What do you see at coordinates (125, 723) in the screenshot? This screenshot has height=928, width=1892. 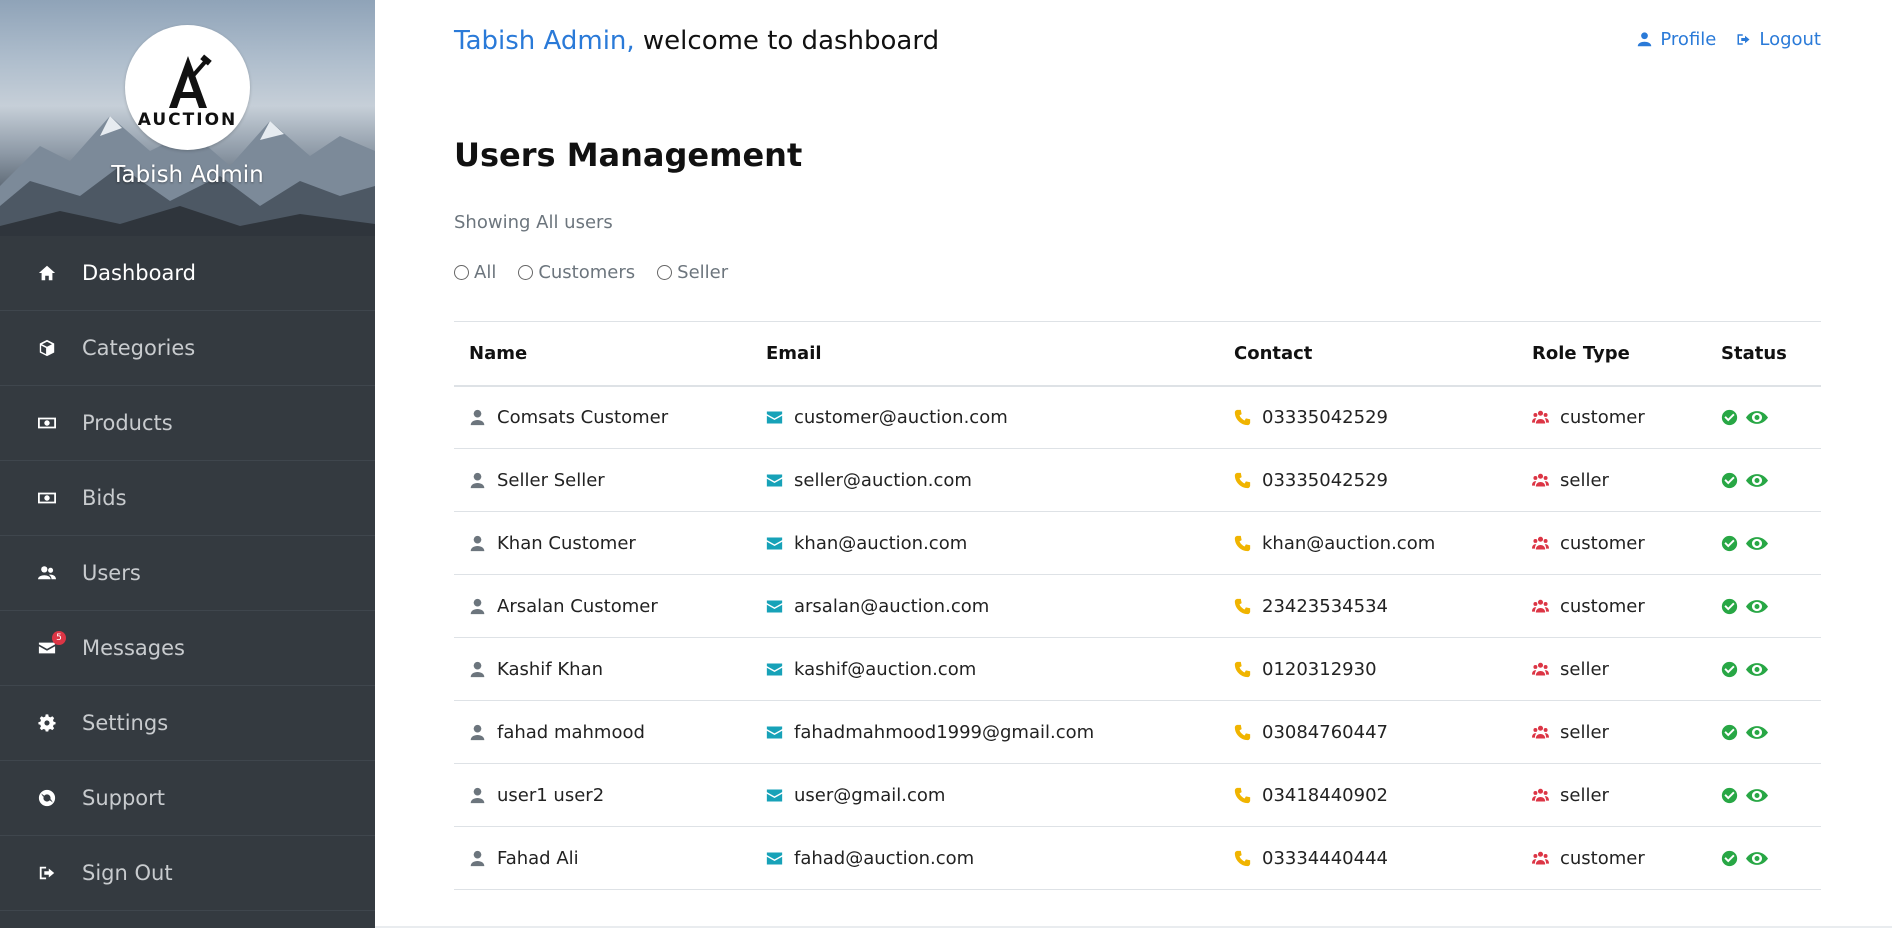 I see `sidebar-item-label: Settings` at bounding box center [125, 723].